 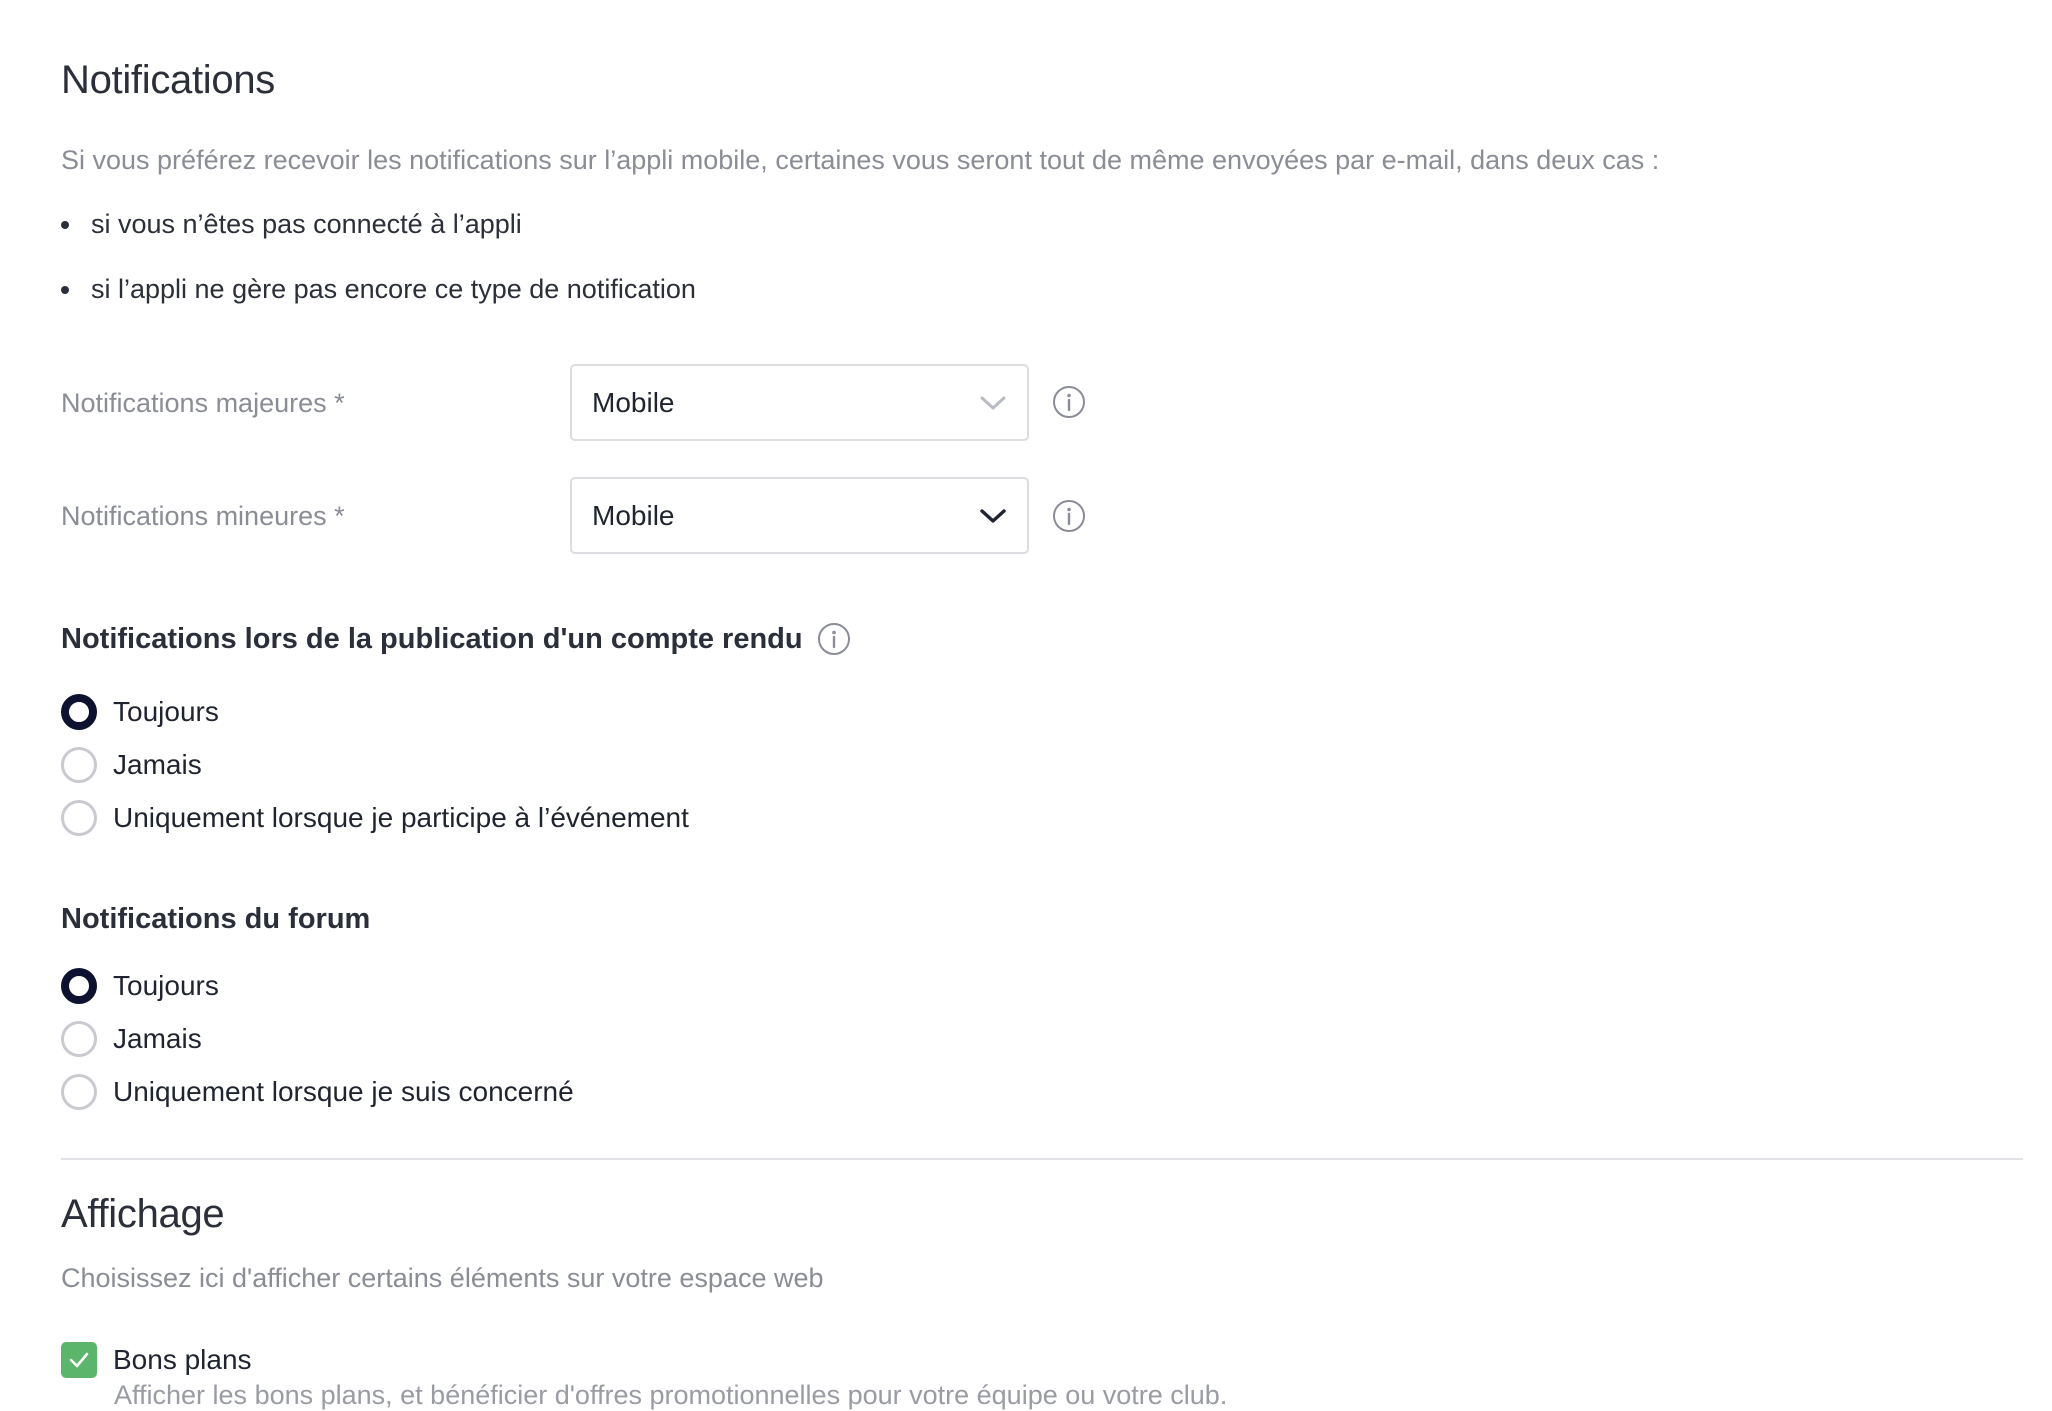 What do you see at coordinates (633, 402) in the screenshot?
I see `major-notifications-value: Mobile` at bounding box center [633, 402].